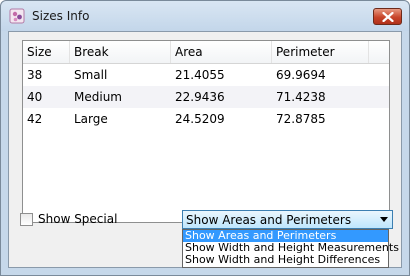  Describe the element at coordinates (46, 52) in the screenshot. I see `column-header-size: Size` at that location.